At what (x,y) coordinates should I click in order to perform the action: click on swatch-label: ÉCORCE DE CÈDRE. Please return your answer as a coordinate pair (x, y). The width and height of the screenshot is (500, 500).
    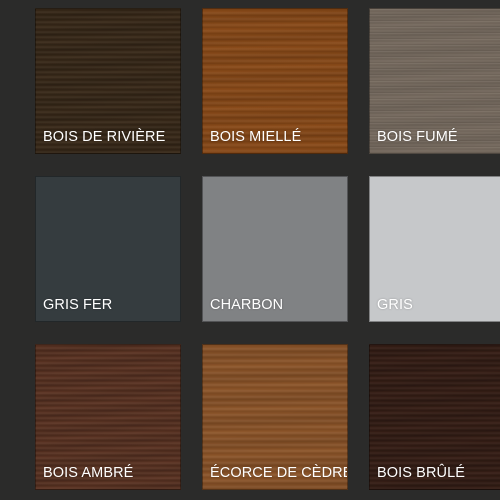
    Looking at the image, I should click on (279, 473).